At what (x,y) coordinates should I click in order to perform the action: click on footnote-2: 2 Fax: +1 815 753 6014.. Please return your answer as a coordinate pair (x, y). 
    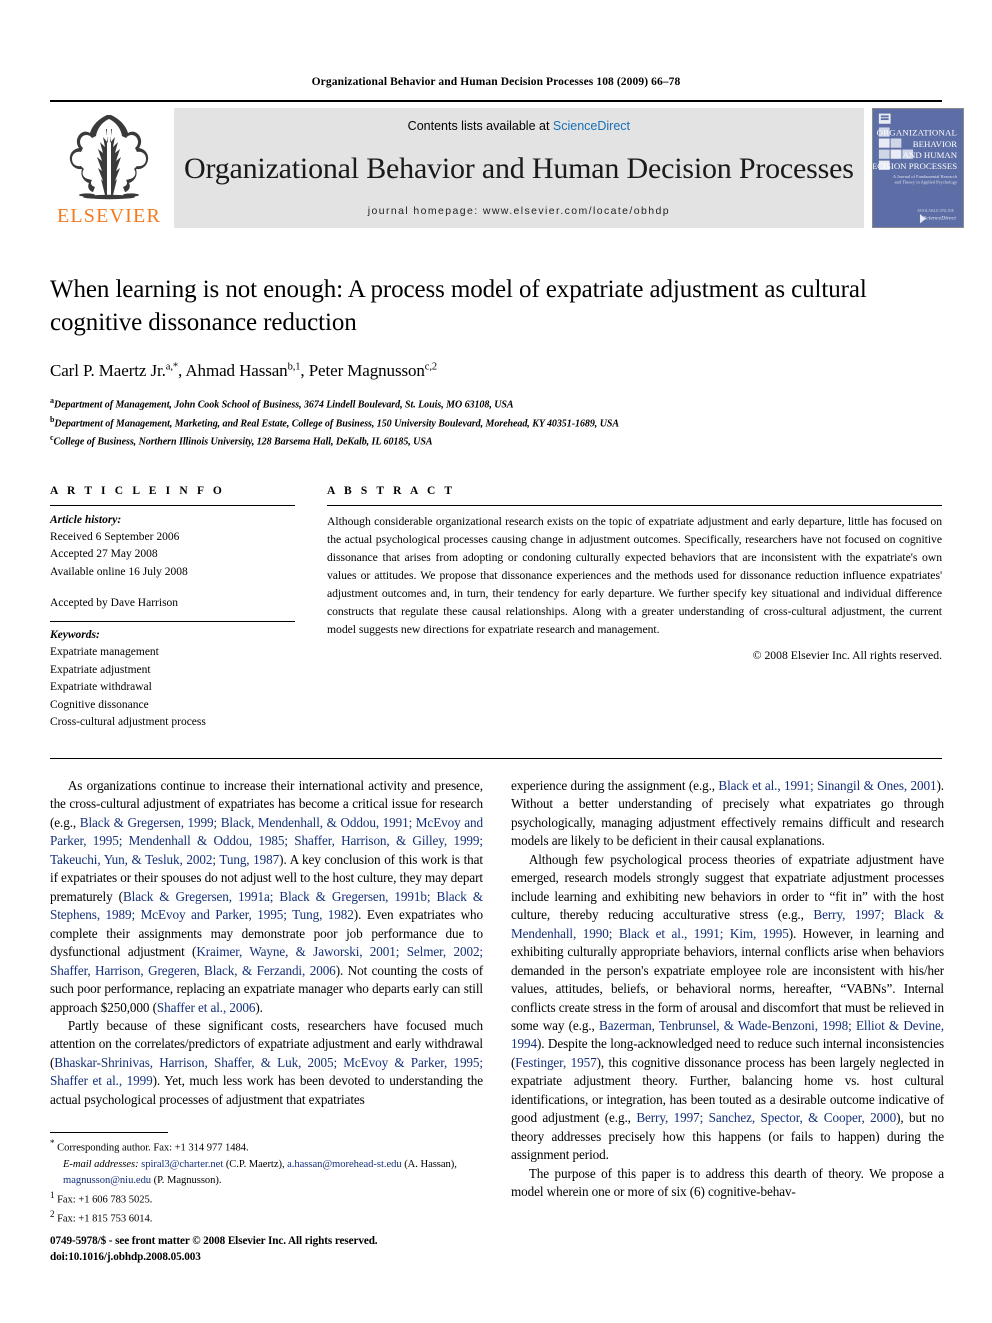
    Looking at the image, I should click on (266, 1218).